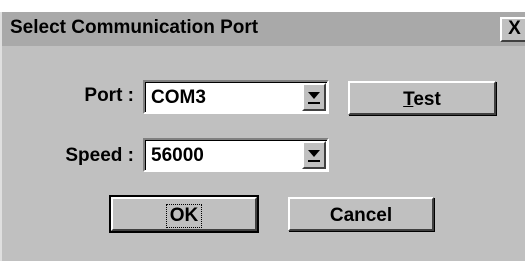  I want to click on port-select: COM3, so click(236, 97).